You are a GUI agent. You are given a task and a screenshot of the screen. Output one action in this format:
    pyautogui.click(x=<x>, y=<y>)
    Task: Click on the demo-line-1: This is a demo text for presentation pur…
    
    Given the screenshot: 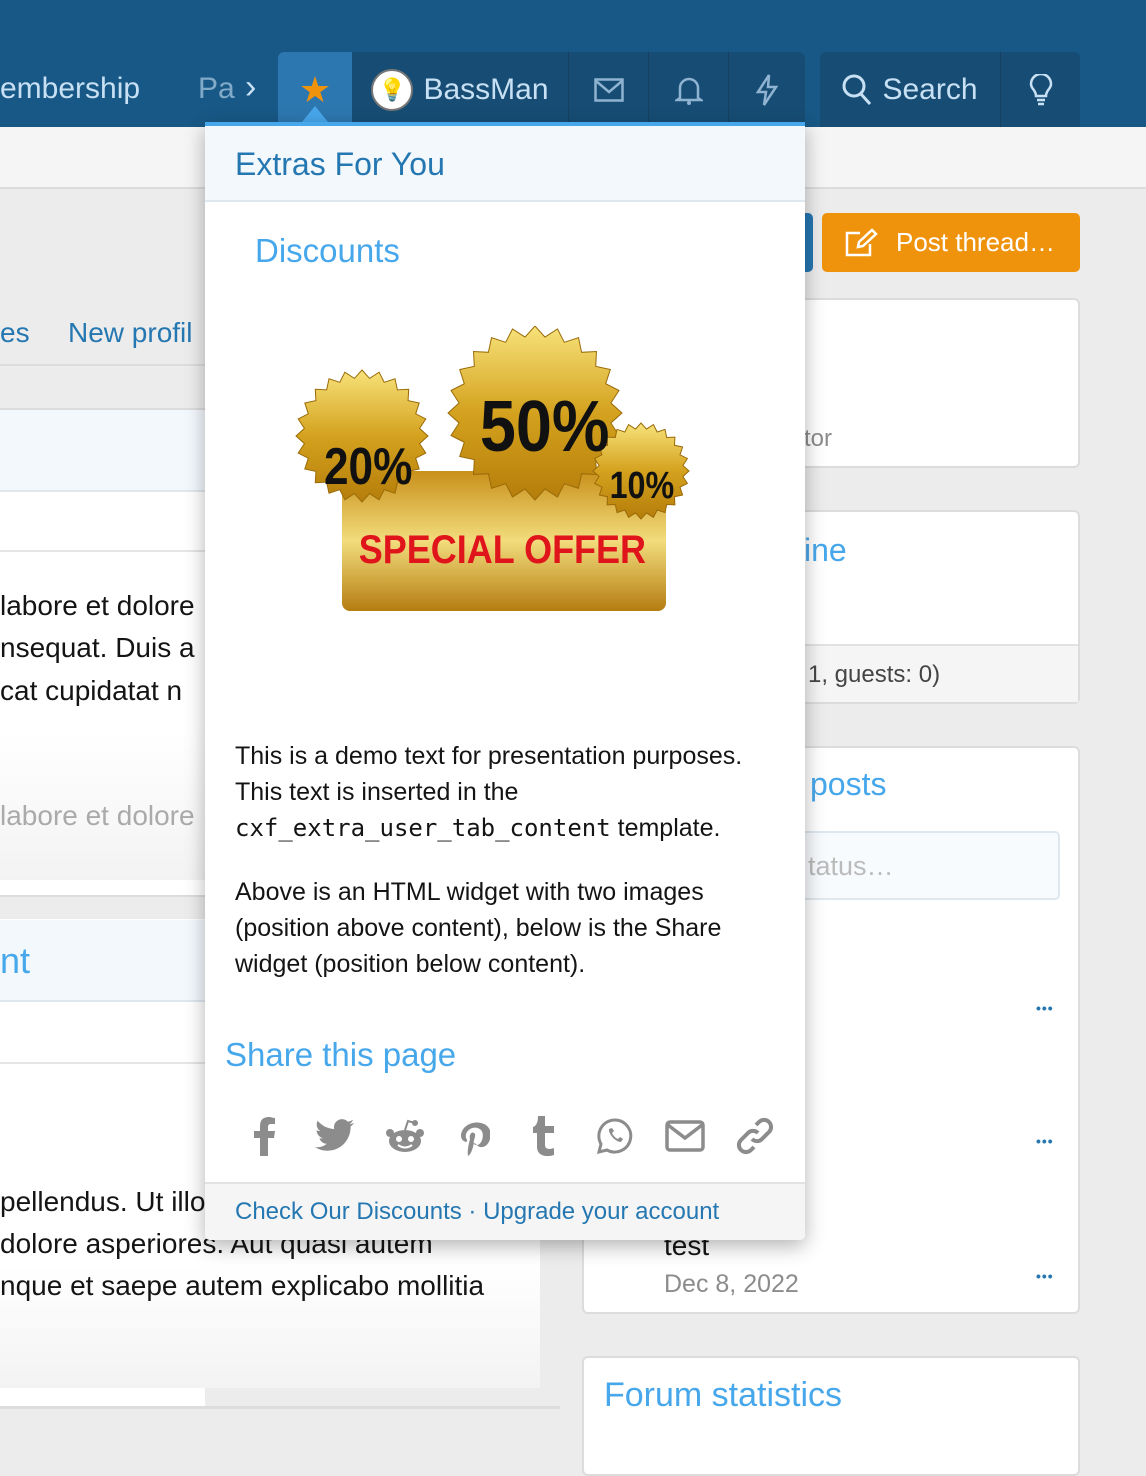 What is the action you would take?
    pyautogui.click(x=489, y=756)
    